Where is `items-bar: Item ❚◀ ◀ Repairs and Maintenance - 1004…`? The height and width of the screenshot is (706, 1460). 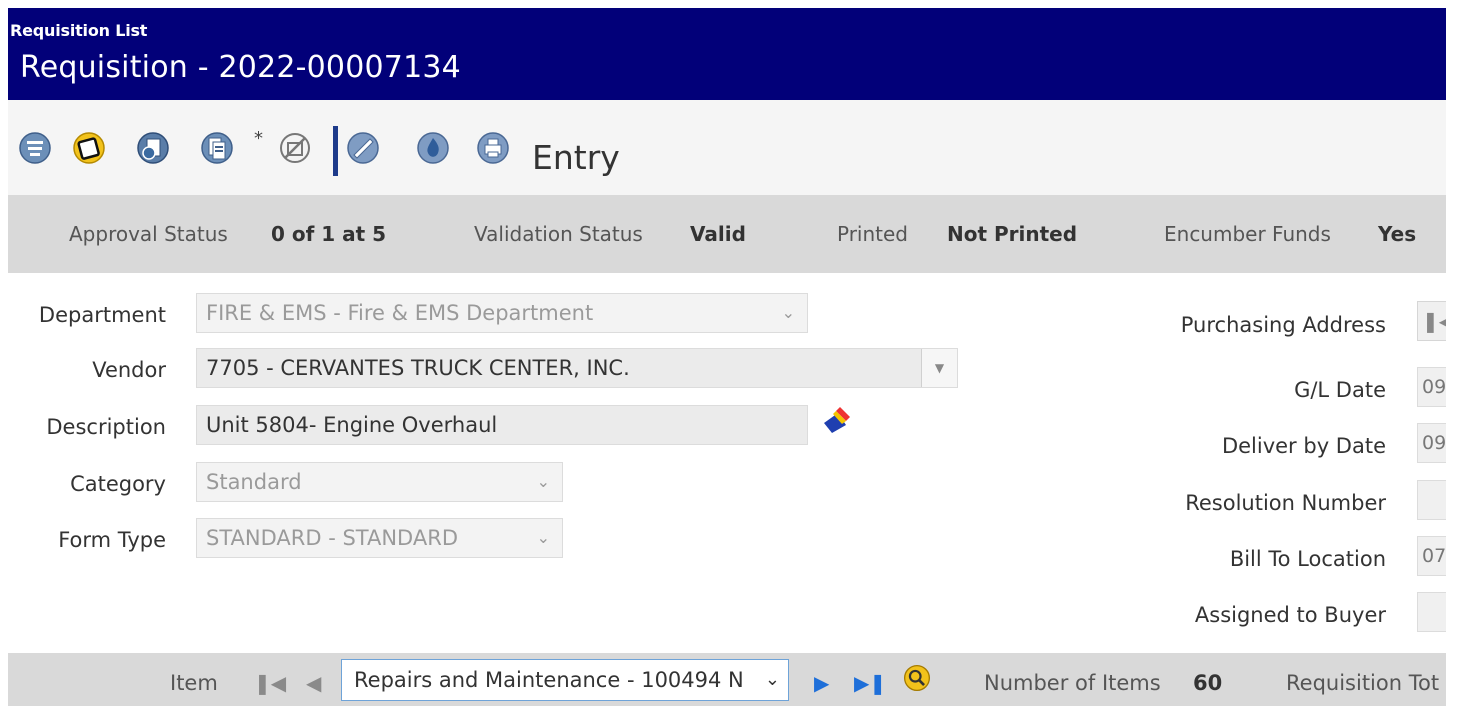 items-bar: Item ❚◀ ◀ Repairs and Maintenance - 1004… is located at coordinates (727, 679).